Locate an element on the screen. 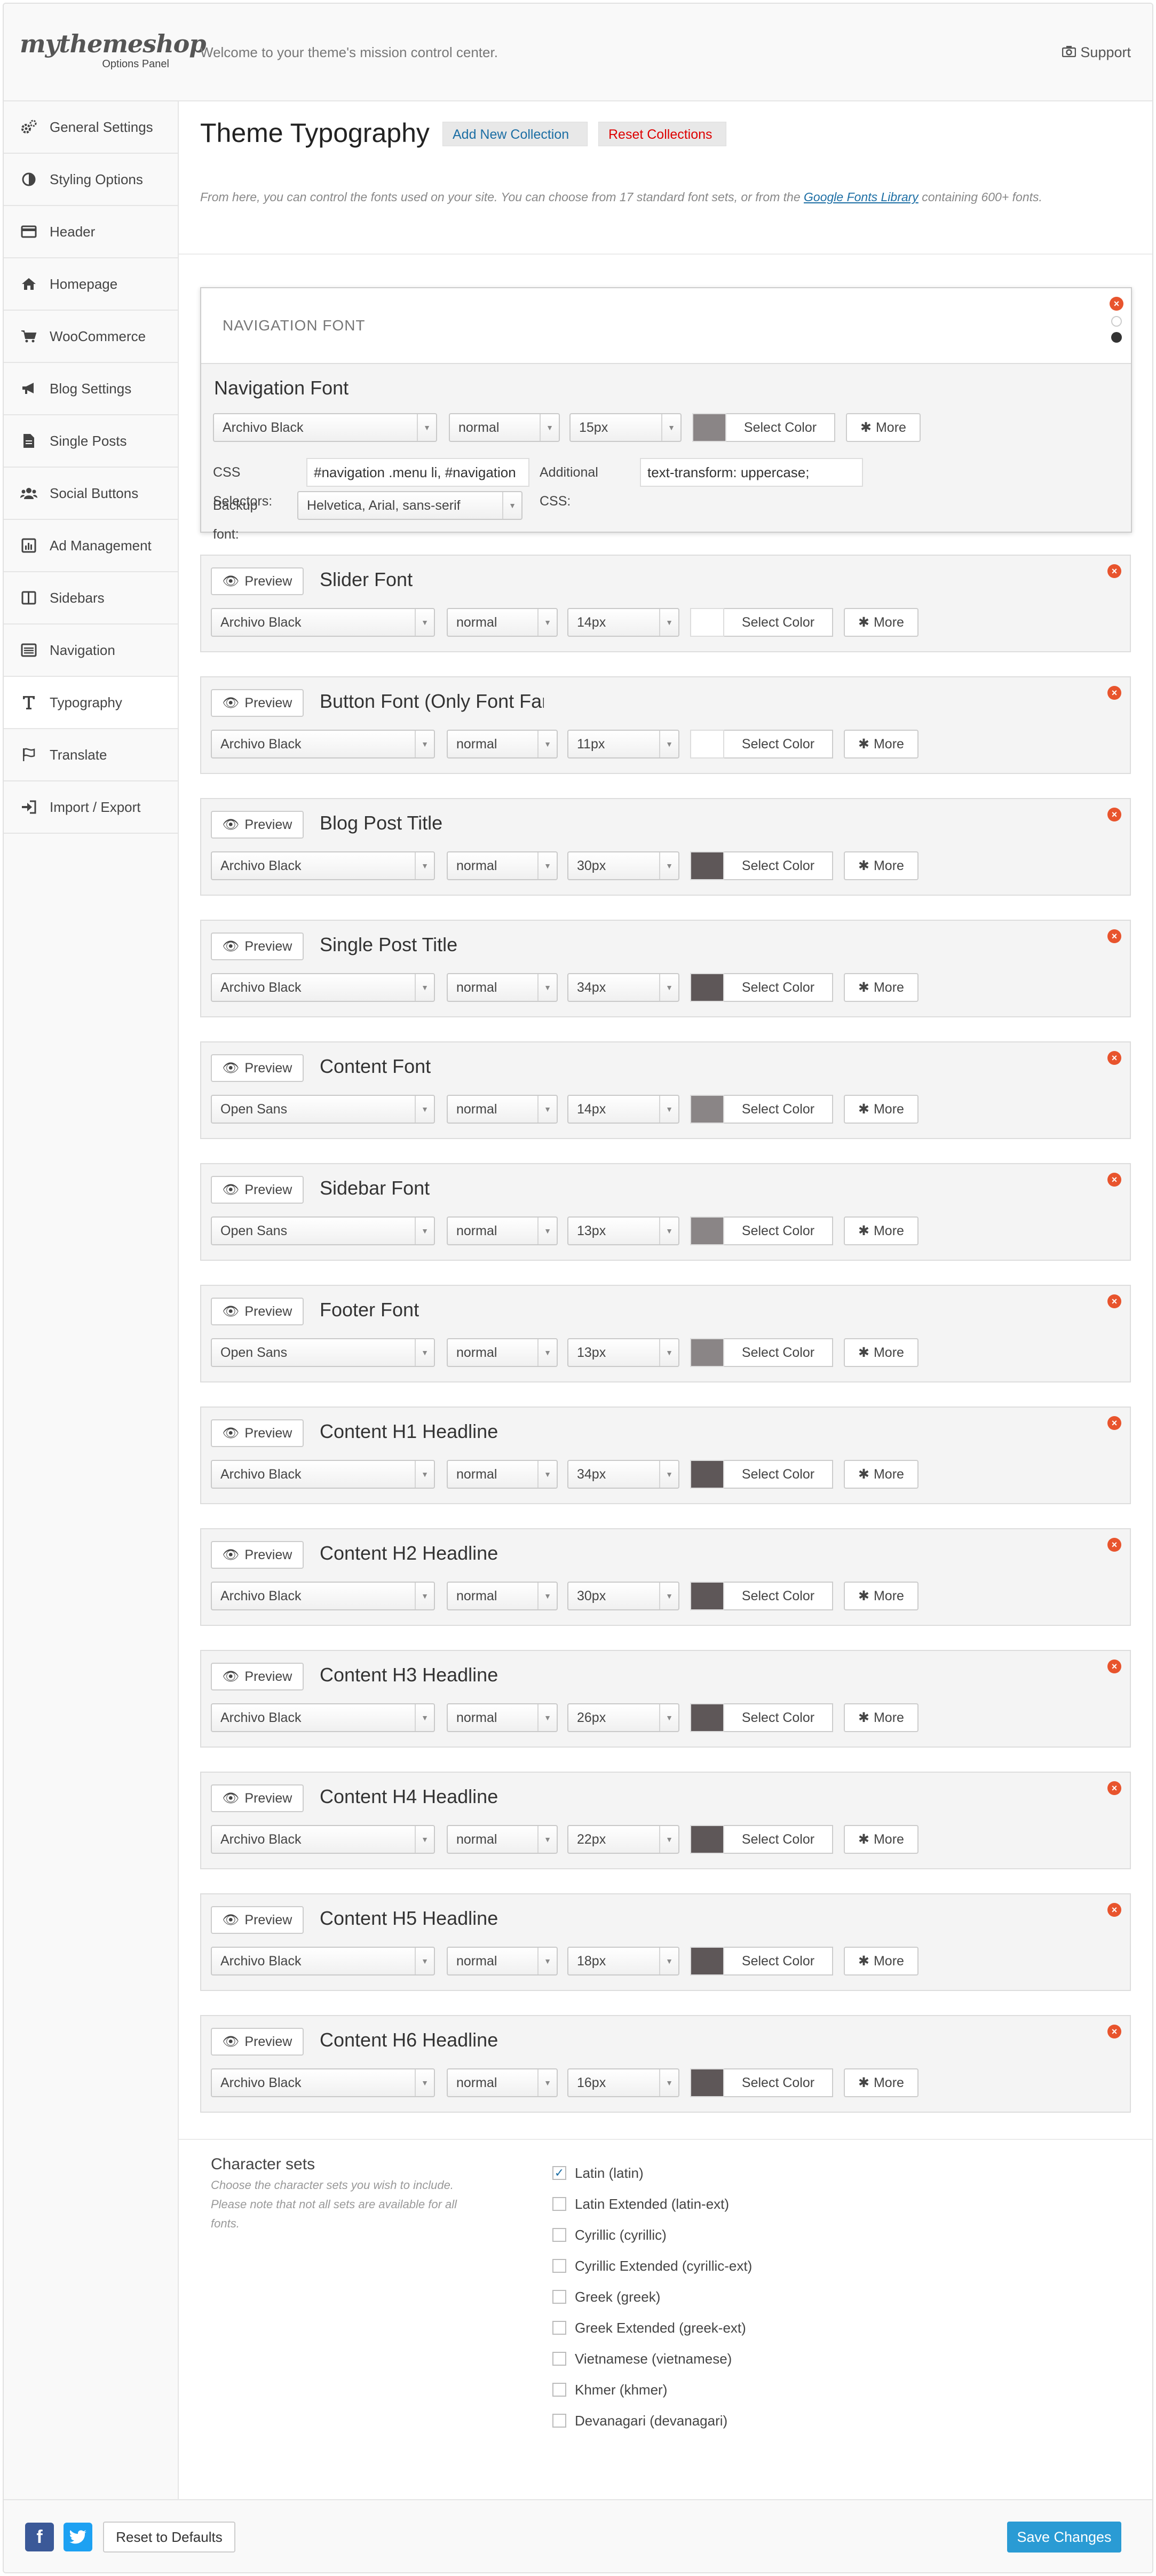 The width and height of the screenshot is (1156, 2576). charset-item: Latin Extended (latin-ext) is located at coordinates (652, 2203).